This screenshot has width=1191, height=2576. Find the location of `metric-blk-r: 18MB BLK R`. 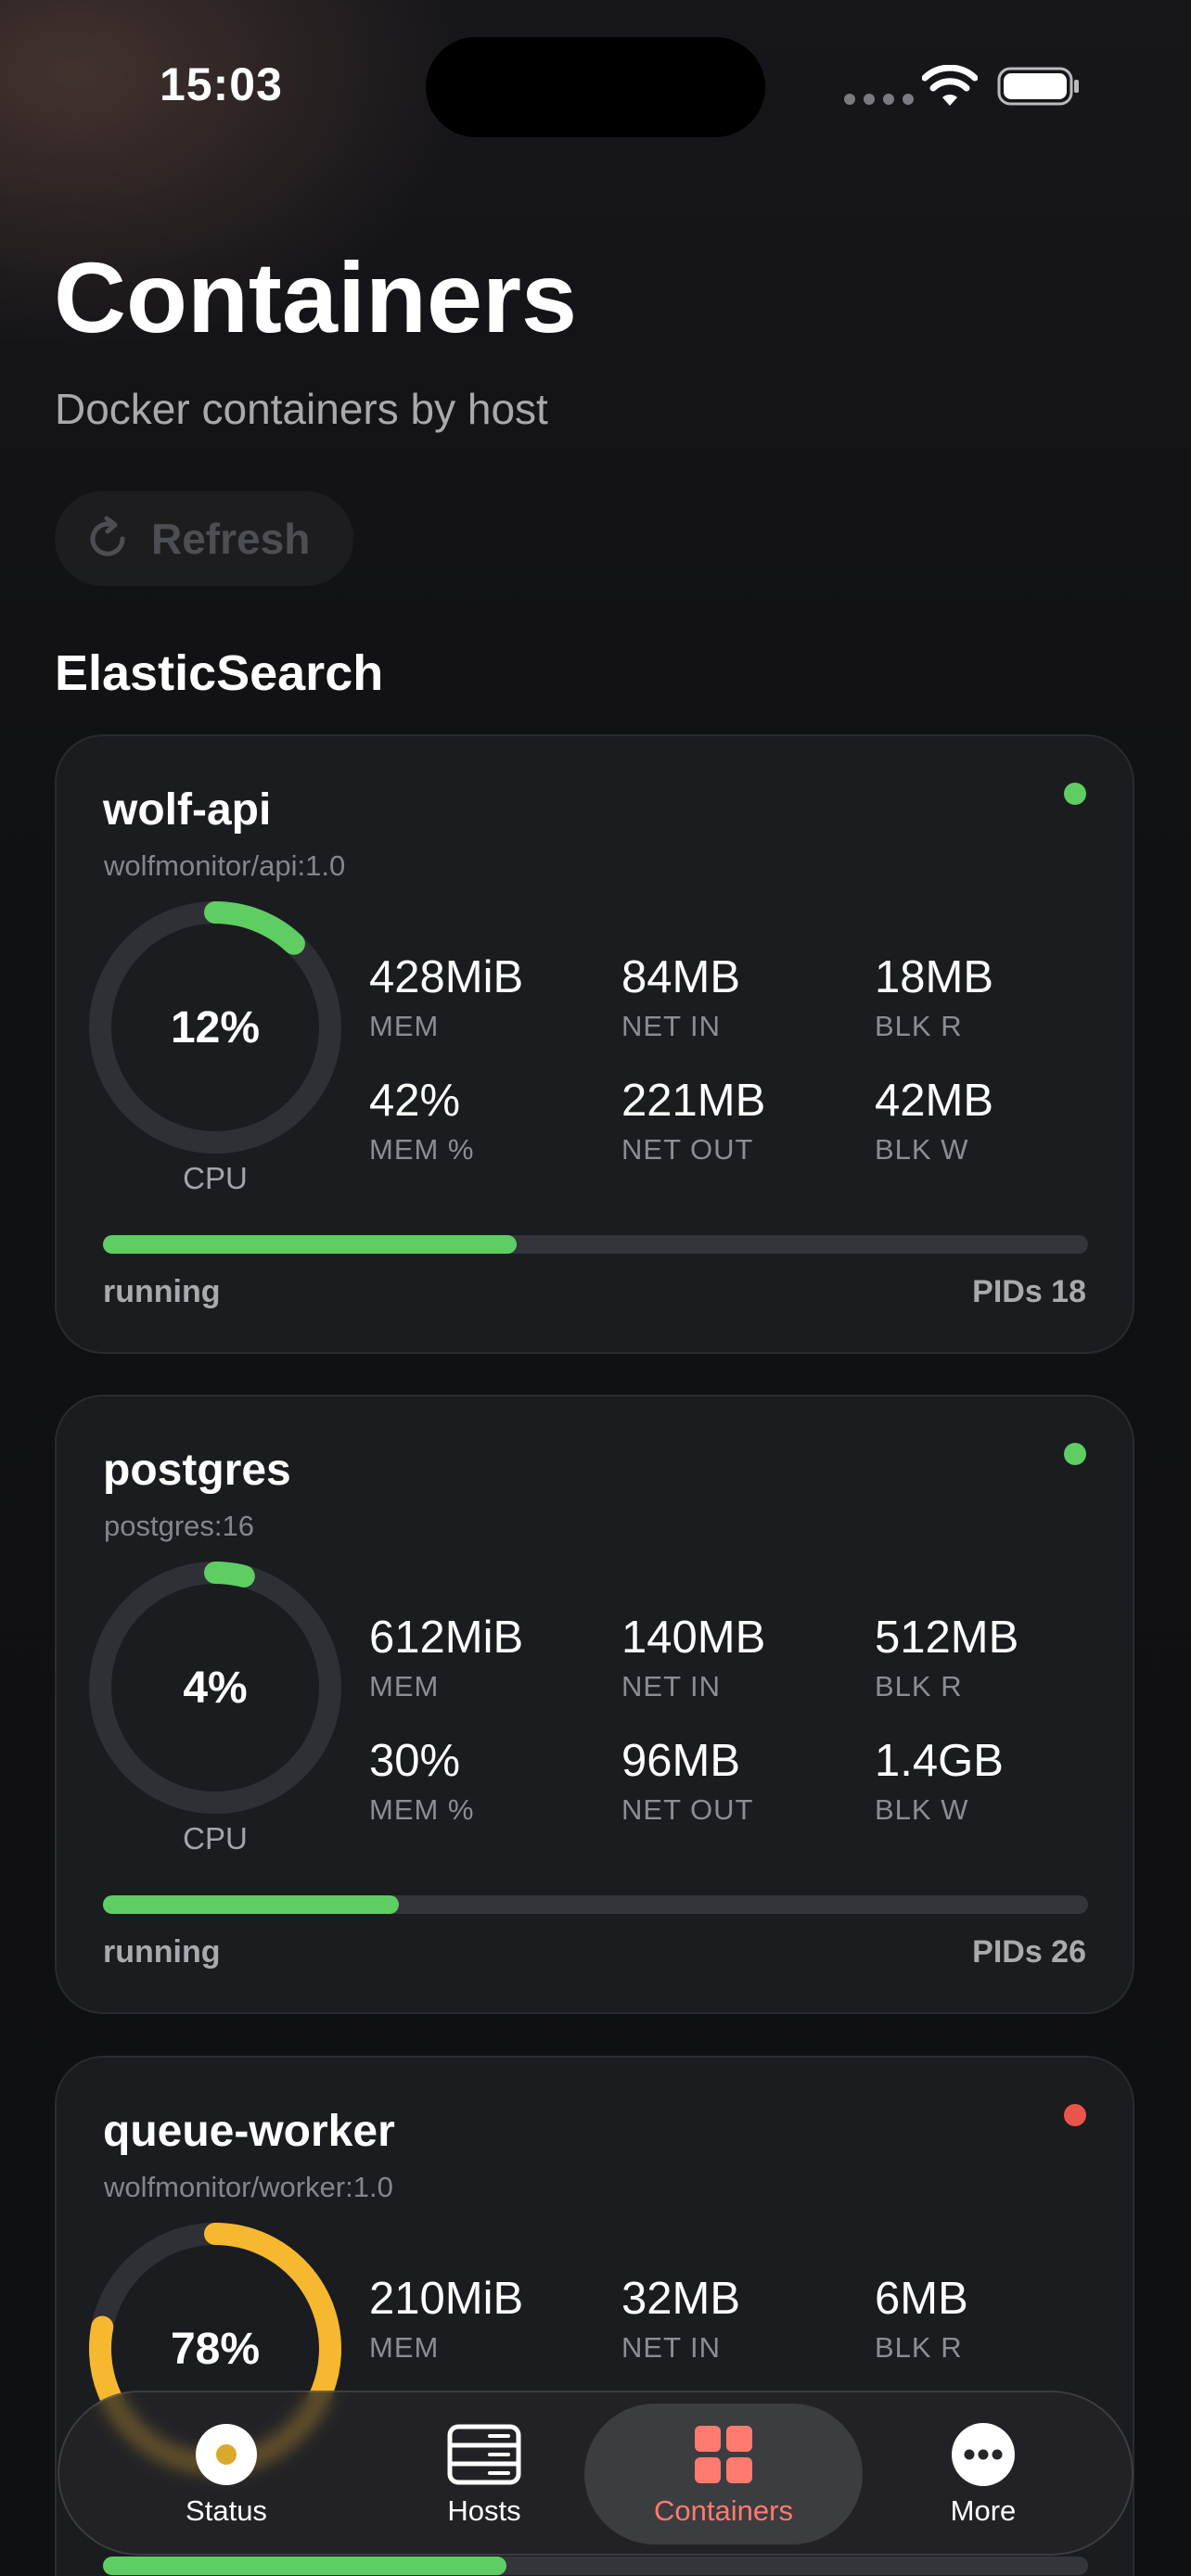

metric-blk-r: 18MB BLK R is located at coordinates (934, 997).